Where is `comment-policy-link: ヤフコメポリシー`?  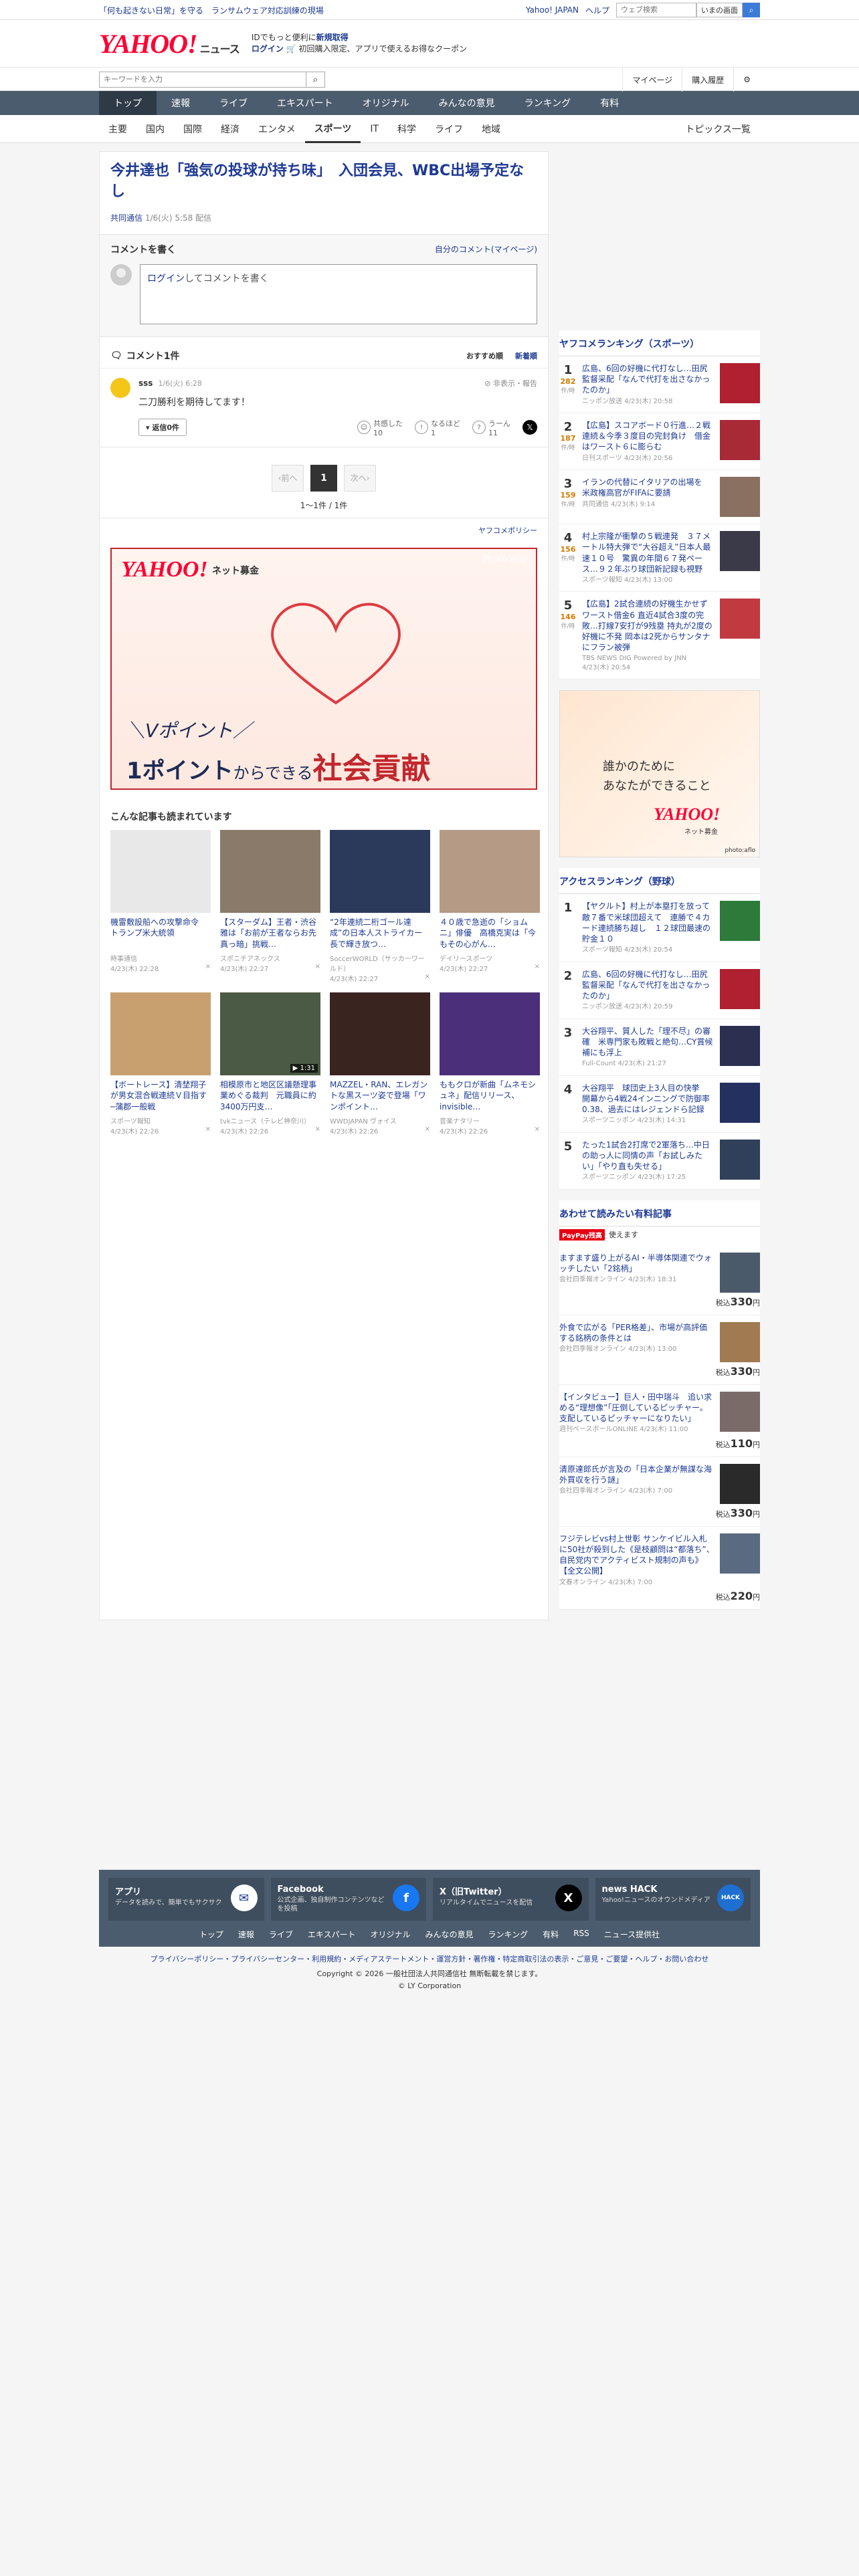
comment-policy-link: ヤフコメポリシー is located at coordinates (508, 530).